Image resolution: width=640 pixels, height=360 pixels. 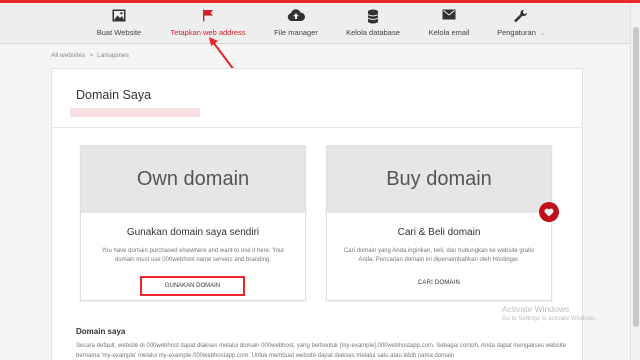 I want to click on nav-label: Kelola database, so click(x=373, y=32).